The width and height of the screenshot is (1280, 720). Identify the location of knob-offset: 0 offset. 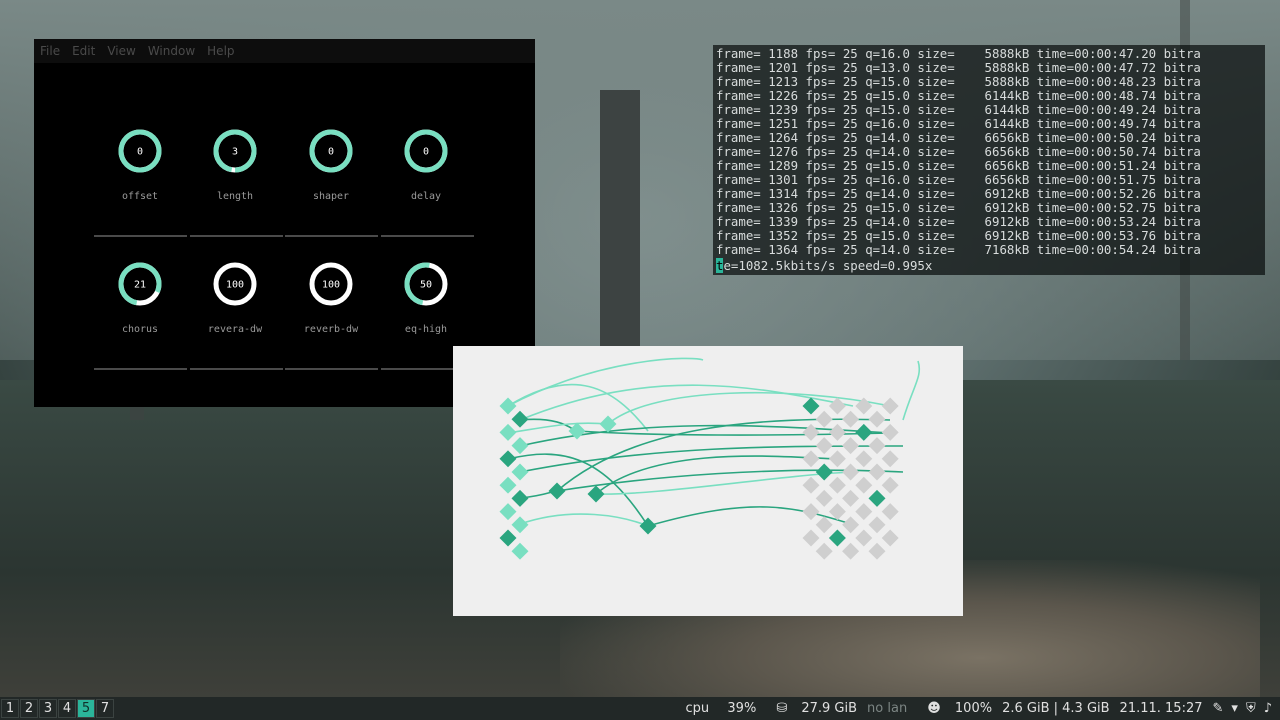
(140, 165).